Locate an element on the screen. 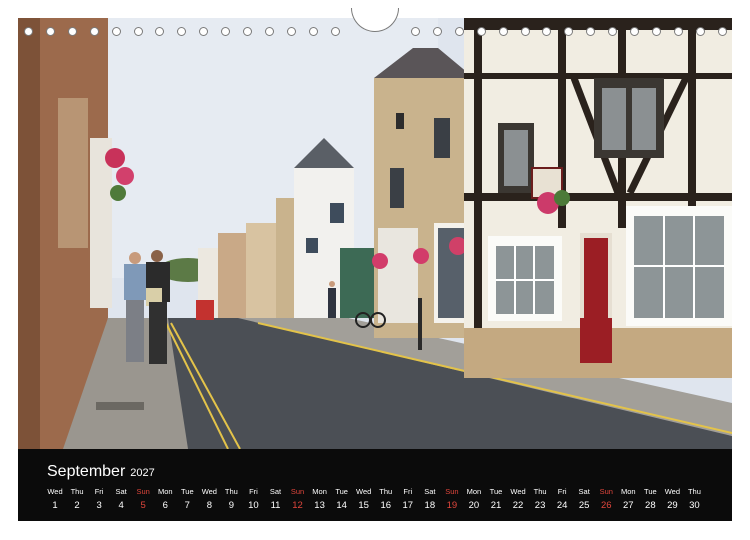 The width and height of the screenshot is (750, 540). date-number: 17 is located at coordinates (408, 505).